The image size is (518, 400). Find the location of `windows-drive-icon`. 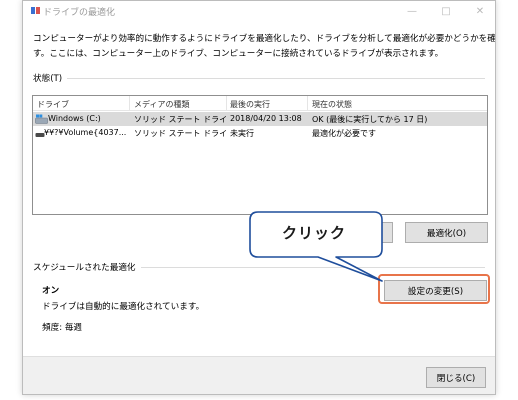

windows-drive-icon is located at coordinates (41, 119).